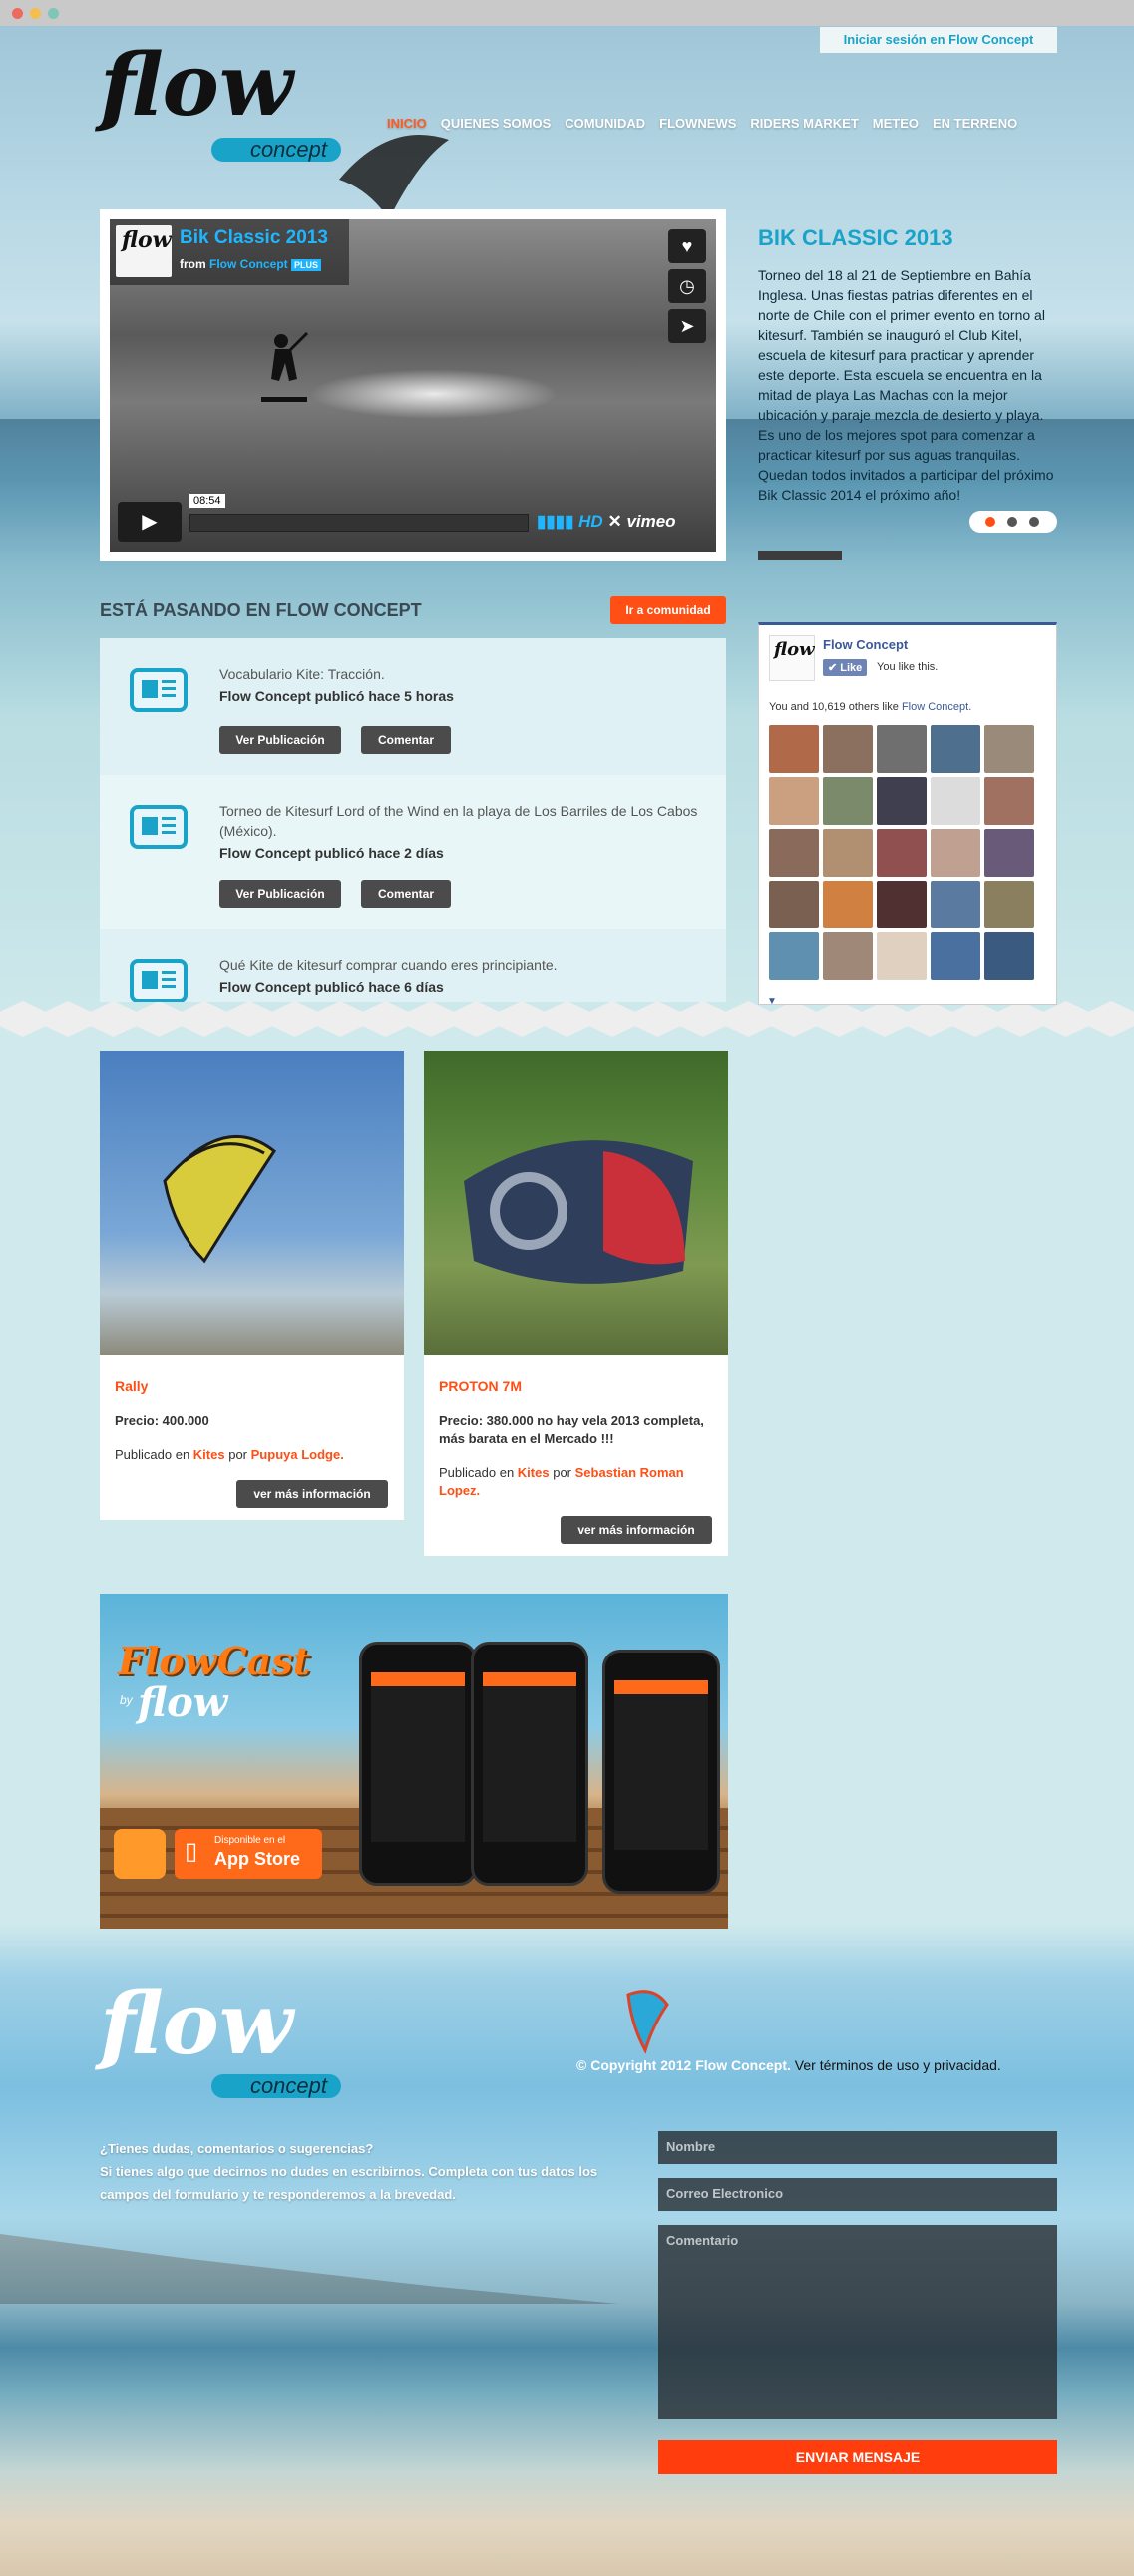 The width and height of the screenshot is (1134, 2576). I want to click on video-timeline, so click(359, 523).